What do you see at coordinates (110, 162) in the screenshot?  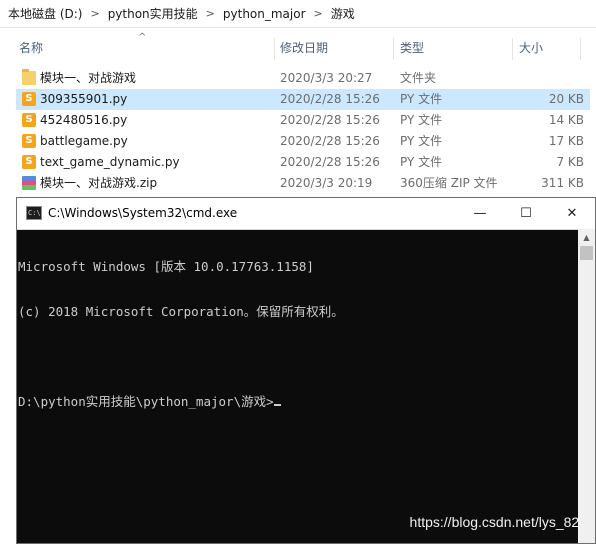 I see `file-name: text_game_dynamic.py` at bounding box center [110, 162].